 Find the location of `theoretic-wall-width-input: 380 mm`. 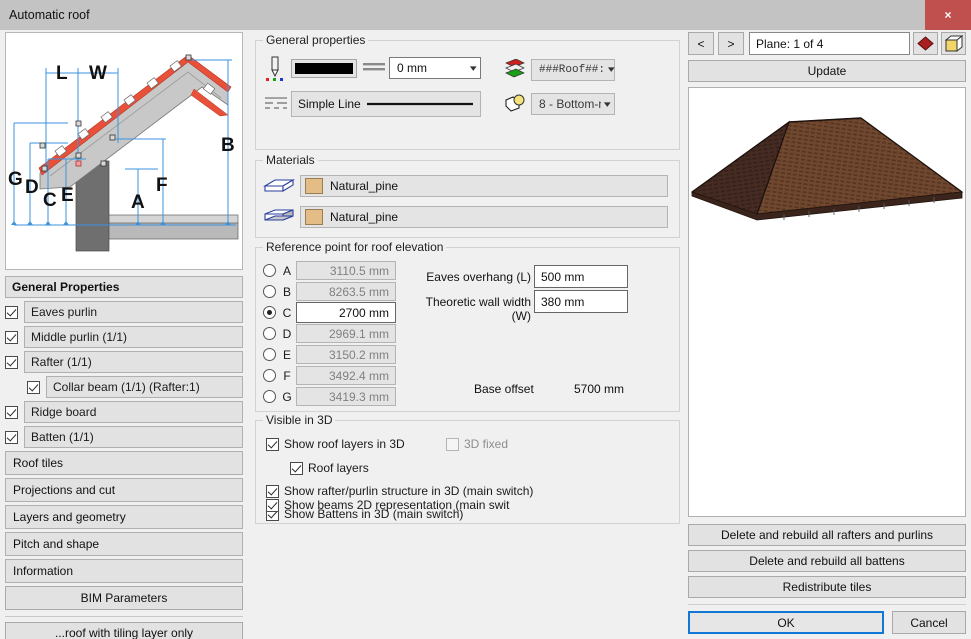

theoretic-wall-width-input: 380 mm is located at coordinates (581, 301).